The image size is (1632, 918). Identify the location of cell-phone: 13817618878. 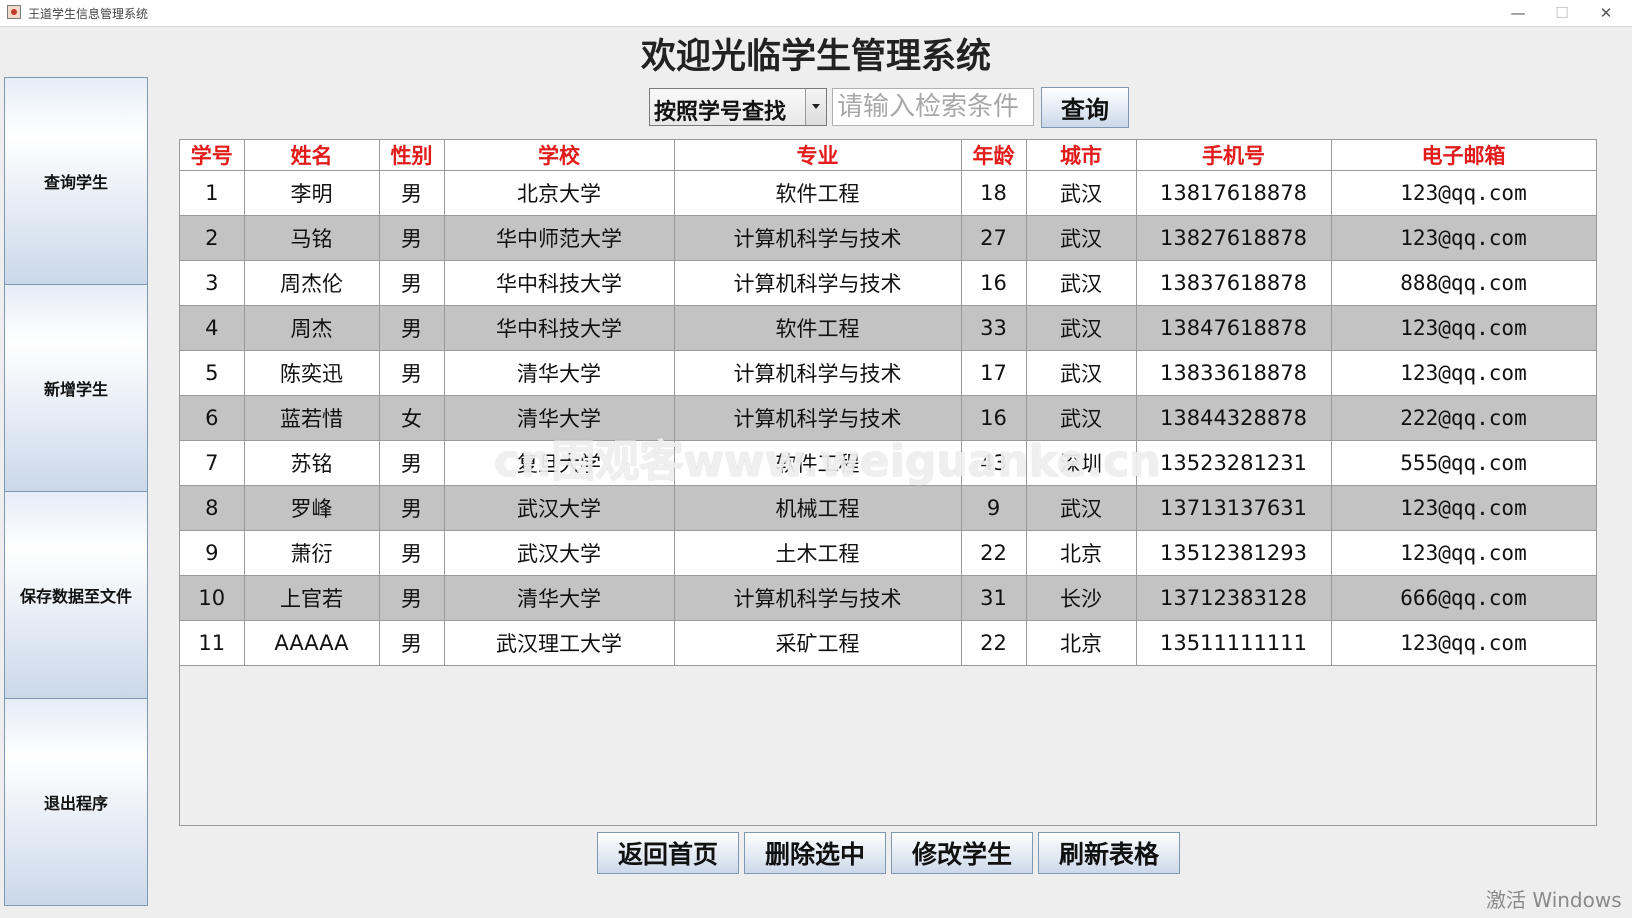
(1234, 193).